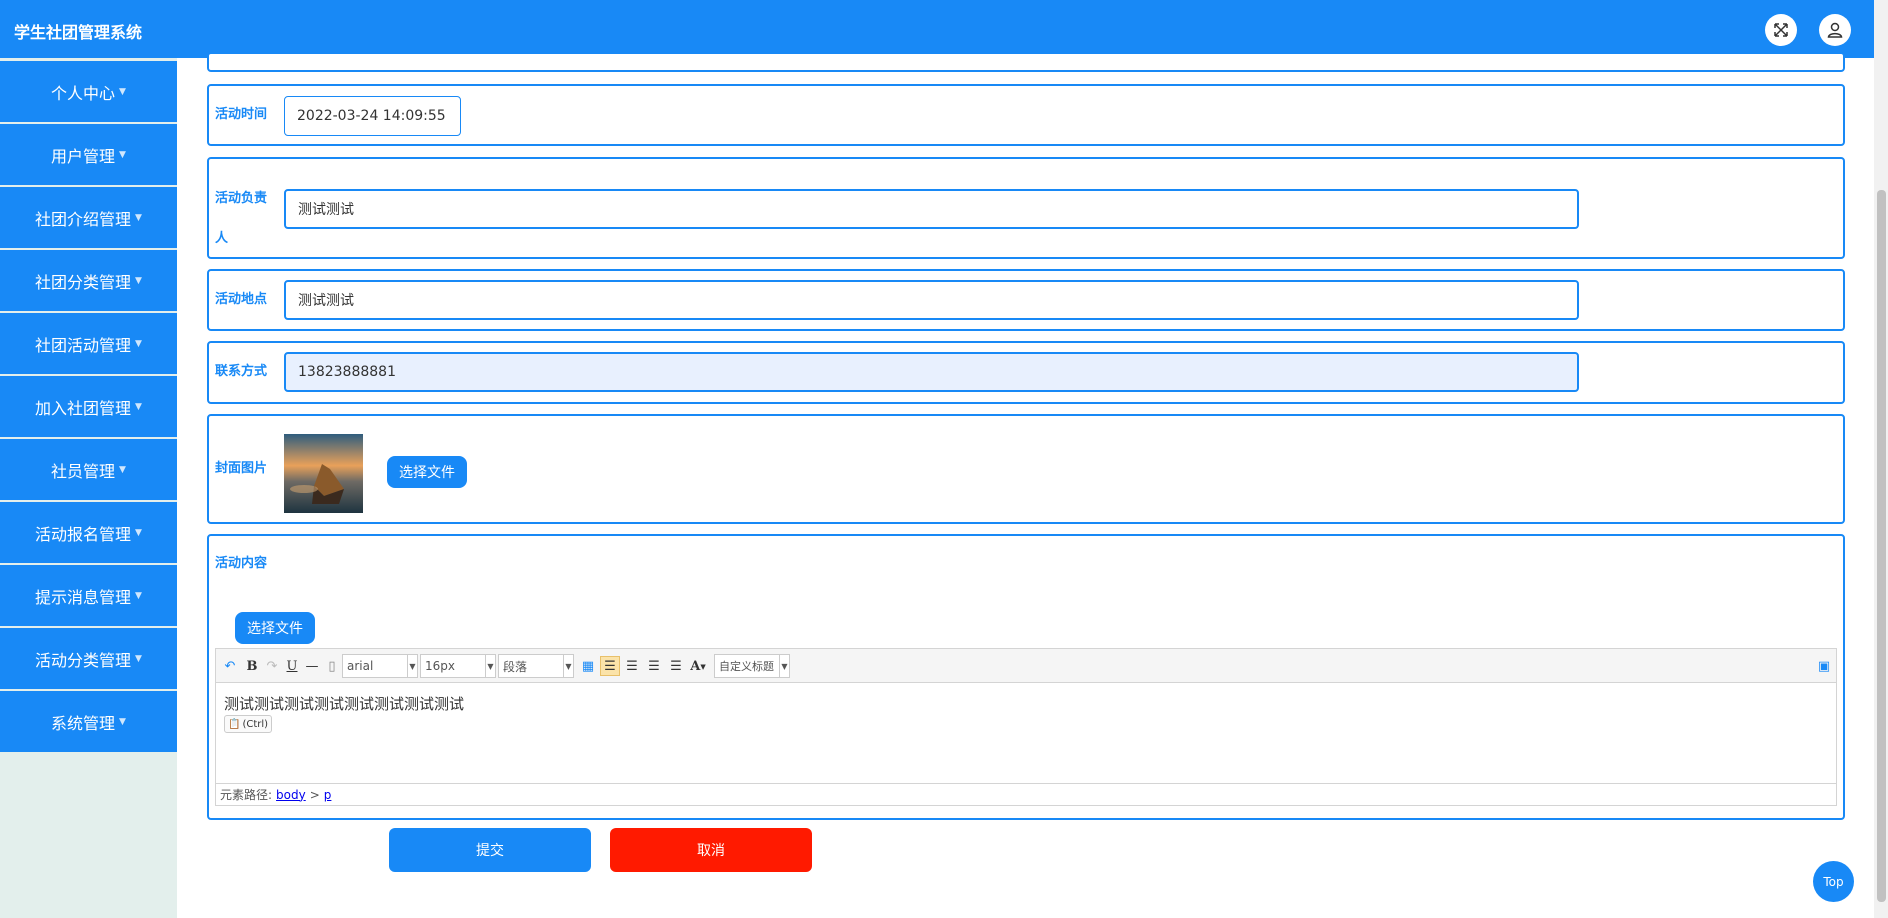 The height and width of the screenshot is (918, 1888). What do you see at coordinates (88, 343) in the screenshot?
I see `sidebar-item-club-activity: 社团活动管理 ▼` at bounding box center [88, 343].